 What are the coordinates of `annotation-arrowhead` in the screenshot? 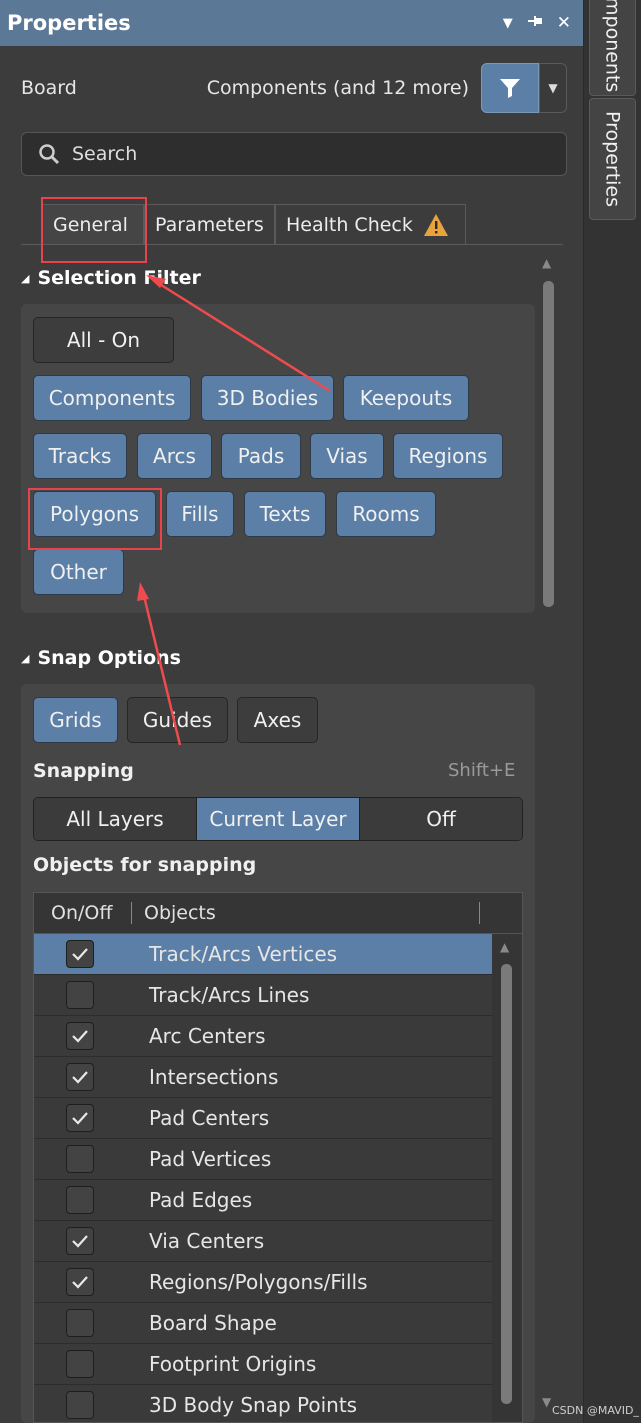 It's located at (143, 591).